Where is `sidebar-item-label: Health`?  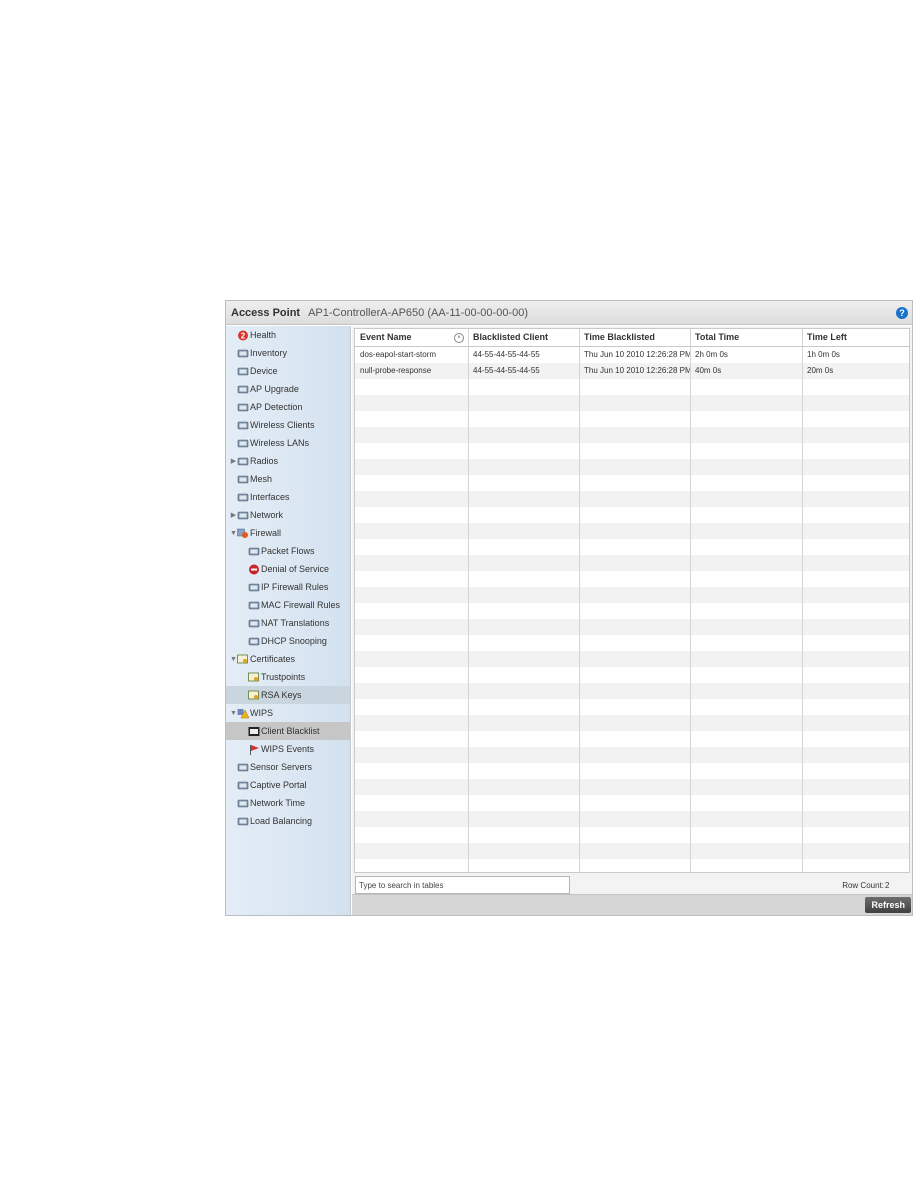 sidebar-item-label: Health is located at coordinates (263, 335).